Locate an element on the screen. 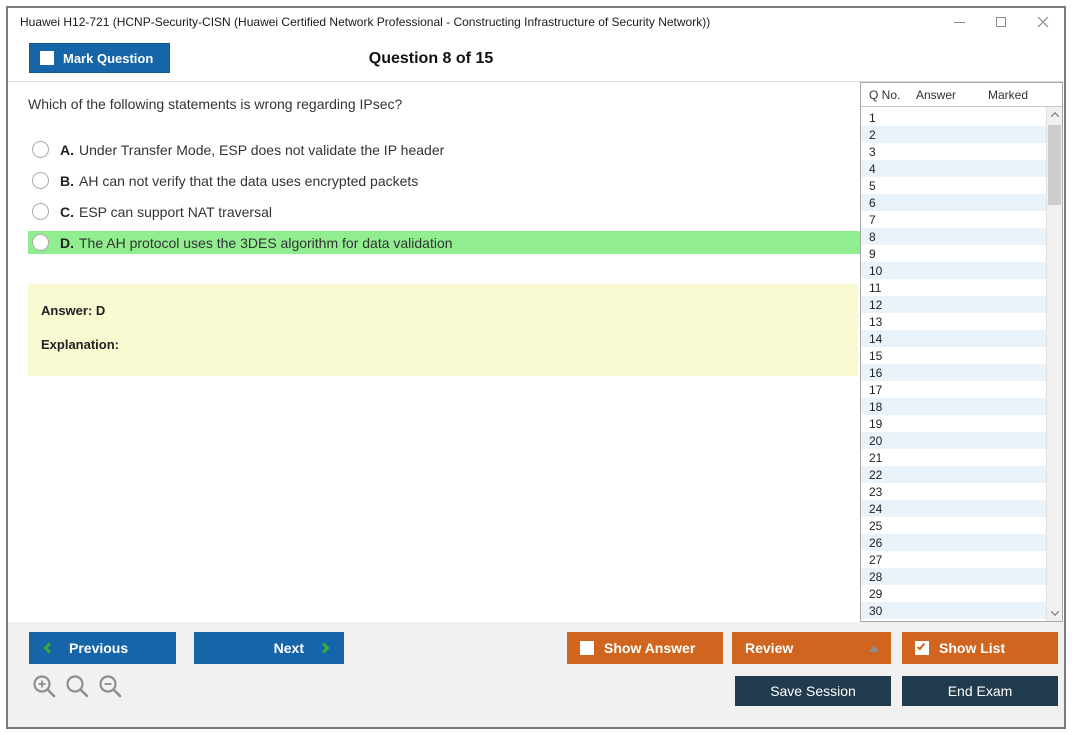 This screenshot has width=1075, height=735. end-exam-button: End Exam is located at coordinates (980, 691).